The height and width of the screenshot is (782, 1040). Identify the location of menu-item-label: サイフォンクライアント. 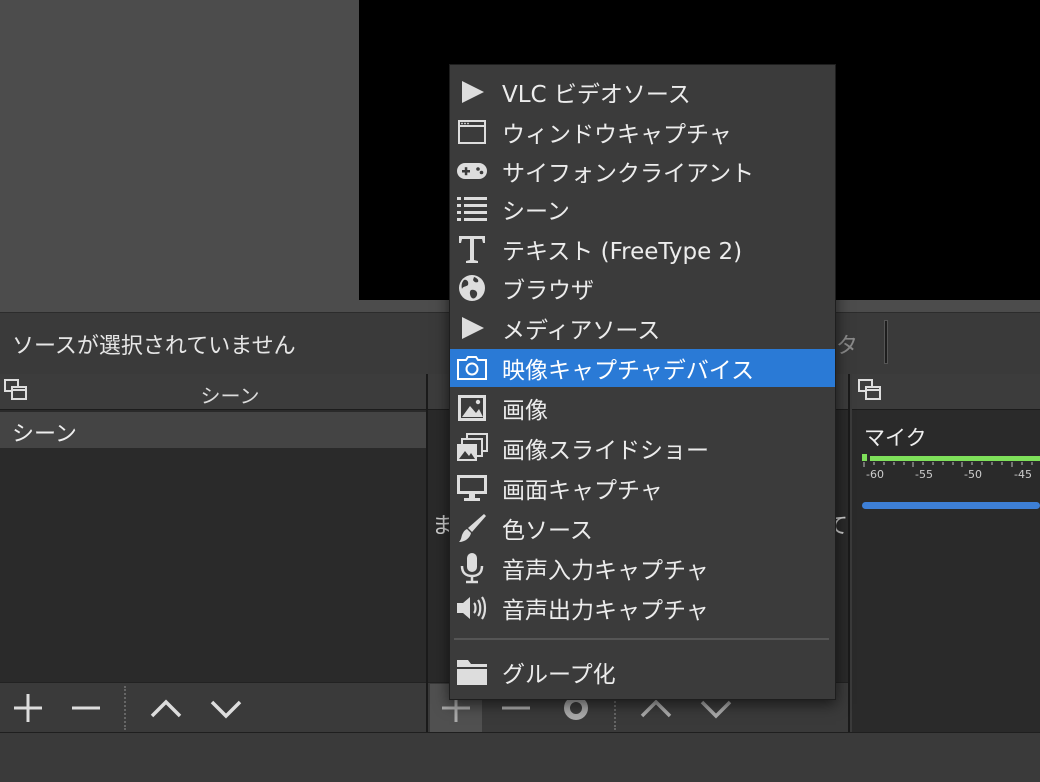
(628, 174).